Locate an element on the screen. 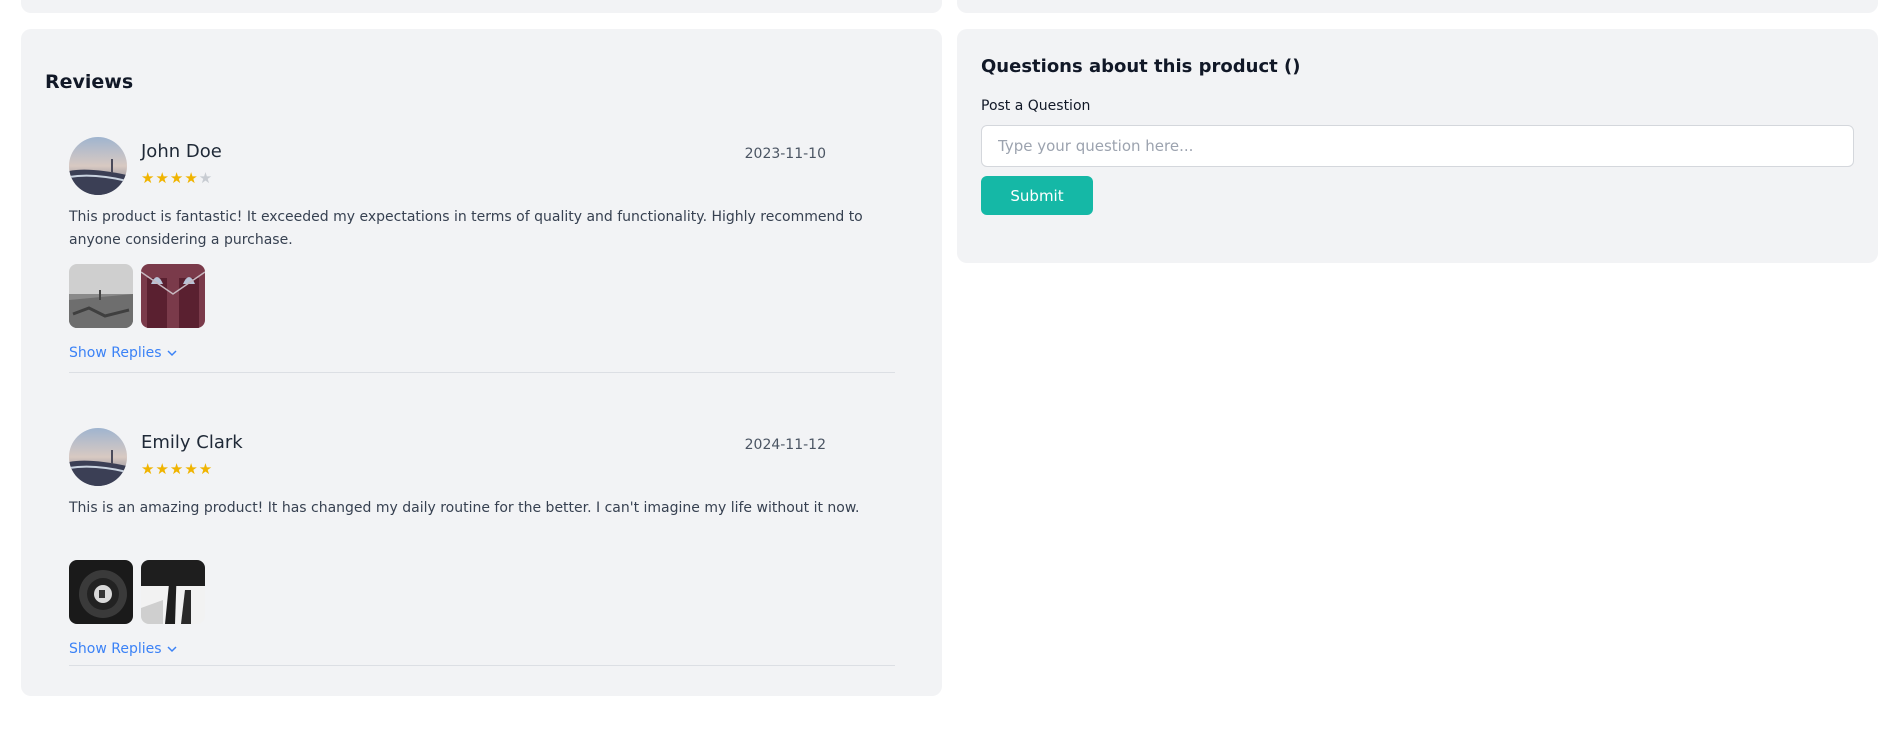 Image resolution: width=1903 pixels, height=741 pixels. stars-filled: ★★★★ is located at coordinates (170, 178).